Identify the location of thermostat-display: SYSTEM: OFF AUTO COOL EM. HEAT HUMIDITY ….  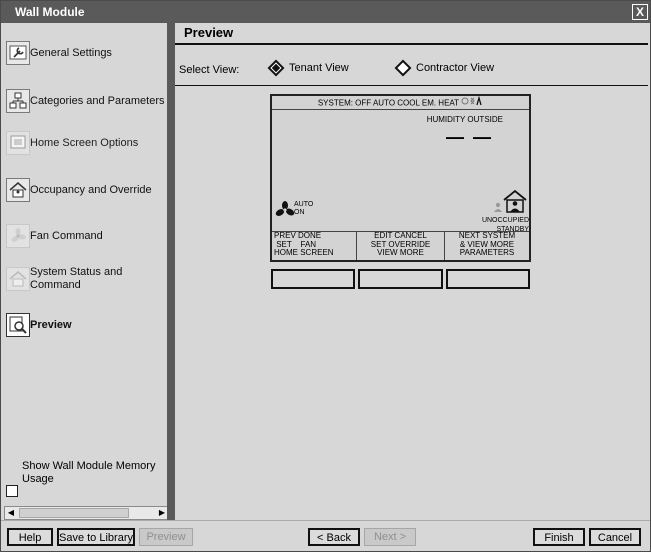
(400, 178).